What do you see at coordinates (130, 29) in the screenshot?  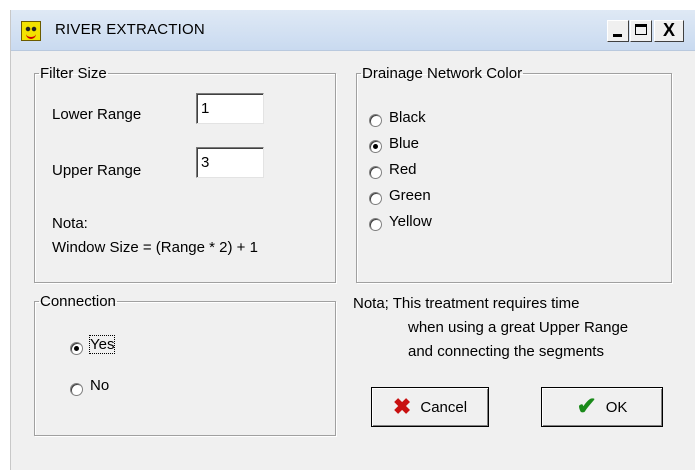 I see `window-title: RIVER EXTRACTION` at bounding box center [130, 29].